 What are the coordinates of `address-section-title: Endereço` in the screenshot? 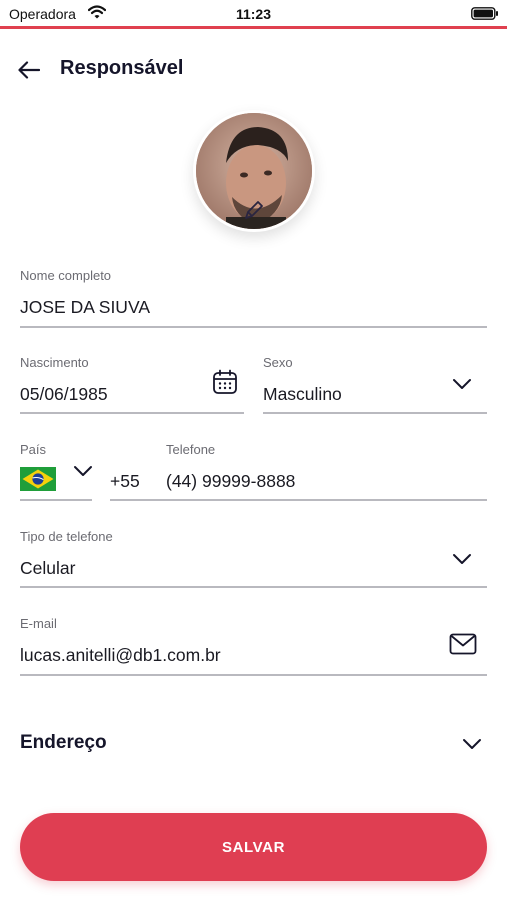 It's located at (63, 743).